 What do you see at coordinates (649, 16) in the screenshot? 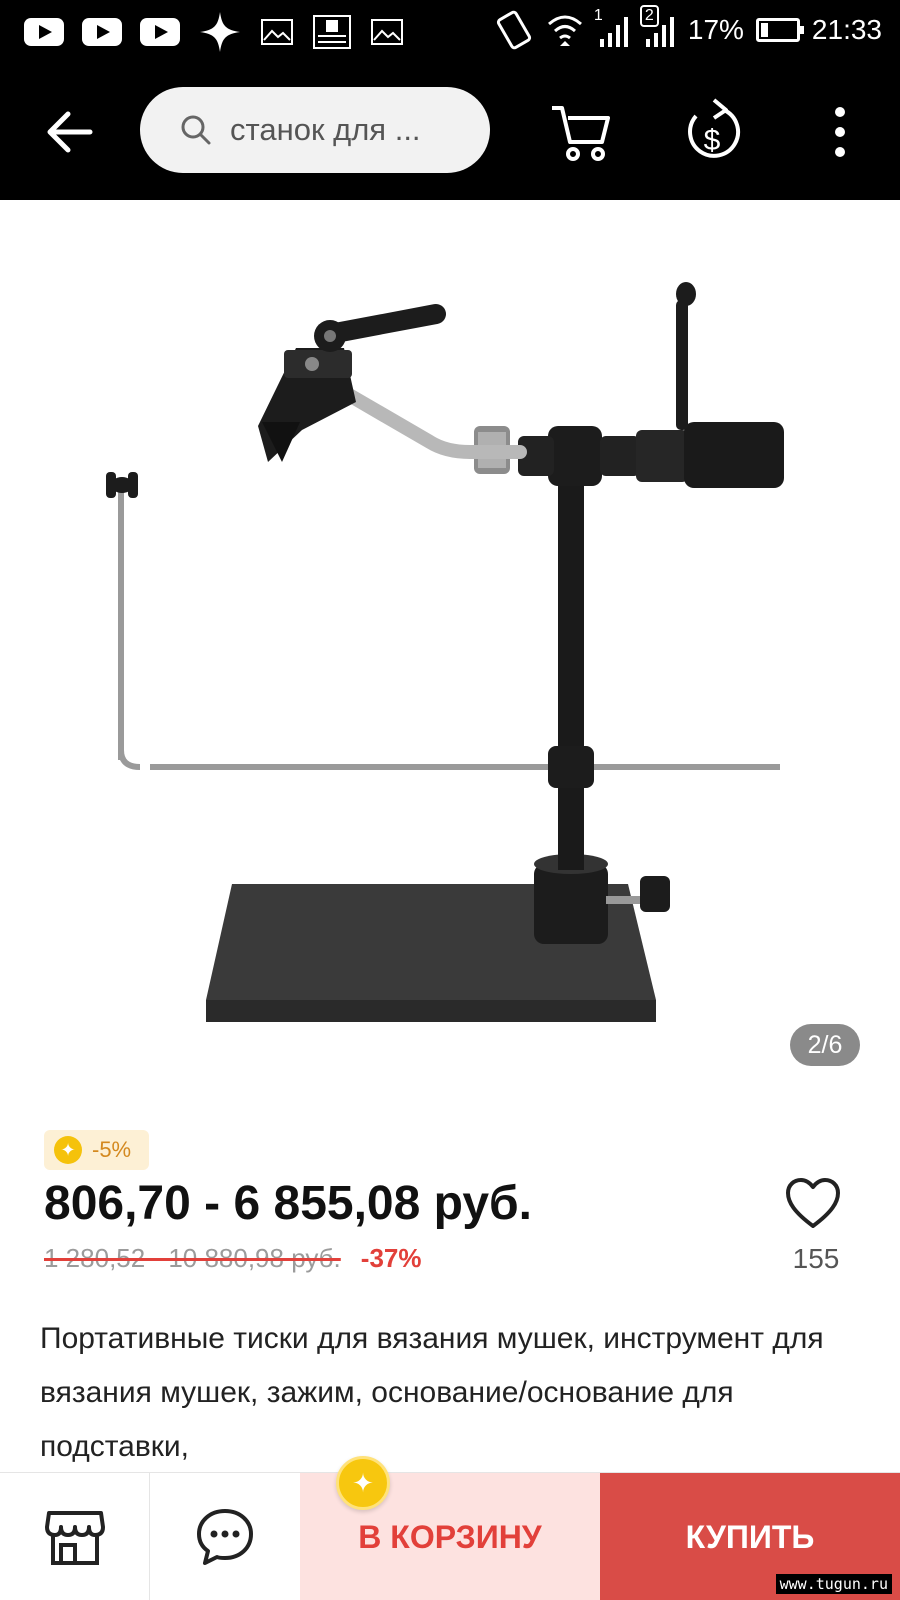
I see `sim-2-label: 2` at bounding box center [649, 16].